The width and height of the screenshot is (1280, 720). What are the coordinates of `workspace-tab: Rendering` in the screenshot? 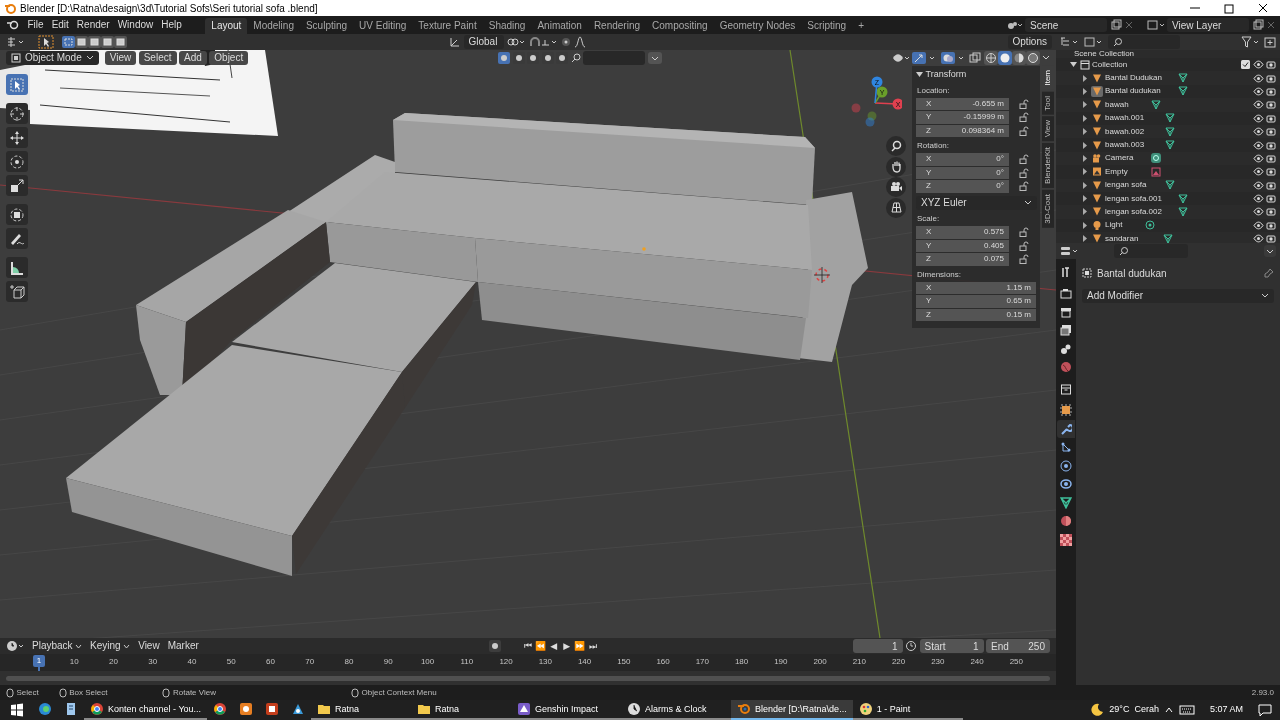 It's located at (617, 26).